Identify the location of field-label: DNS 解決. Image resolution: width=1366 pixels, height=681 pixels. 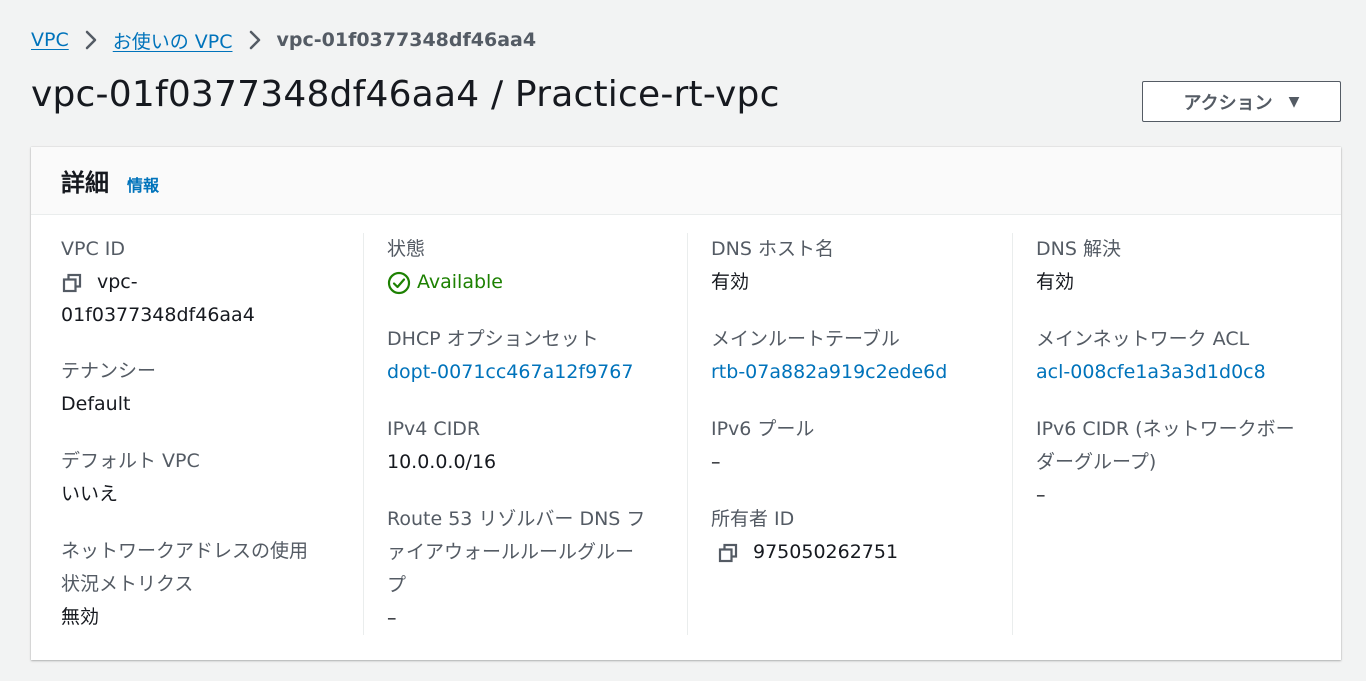
(1078, 249).